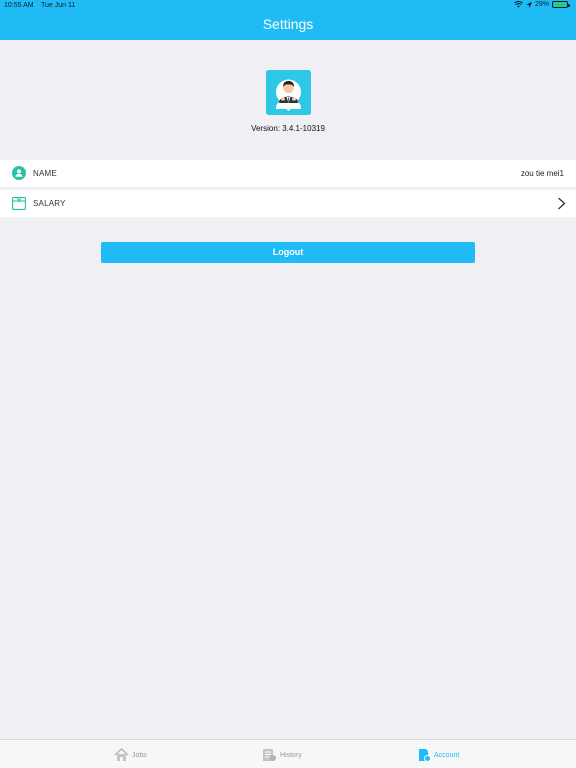 This screenshot has height=768, width=576. Describe the element at coordinates (19, 173) in the screenshot. I see `person-icon` at that location.